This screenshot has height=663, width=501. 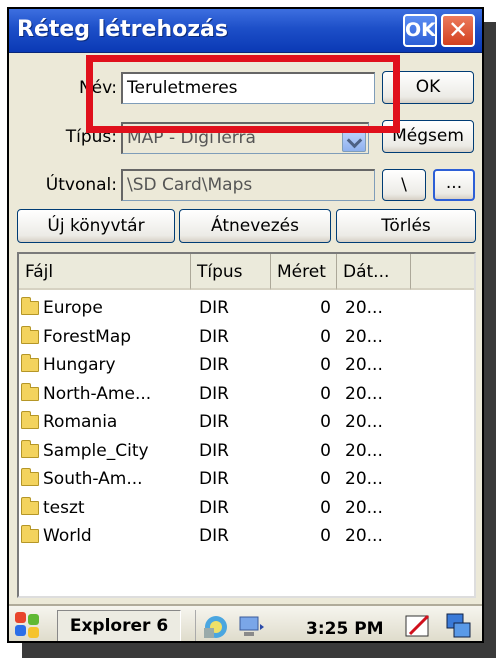 I want to click on file-name: Europe, so click(x=73, y=308).